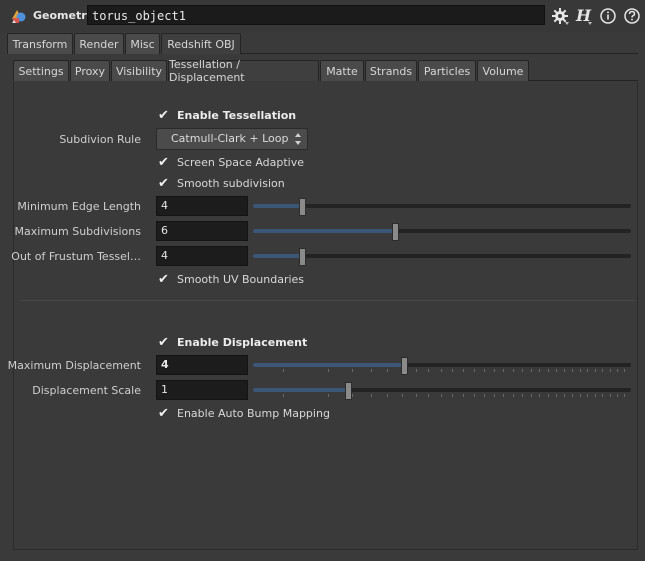 This screenshot has height=561, width=645. Describe the element at coordinates (164, 279) in the screenshot. I see `smooth-uv-boundaries-checkbox: ✔` at that location.